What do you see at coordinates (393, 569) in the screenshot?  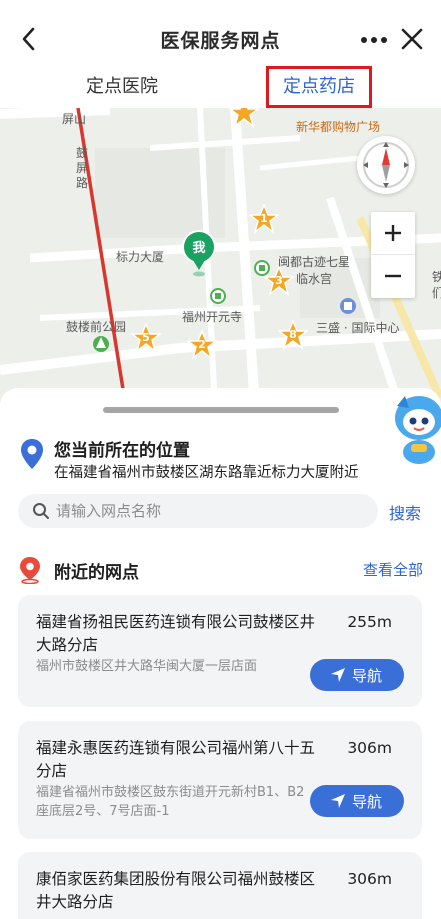 I see `view-all-link: 查看全部` at bounding box center [393, 569].